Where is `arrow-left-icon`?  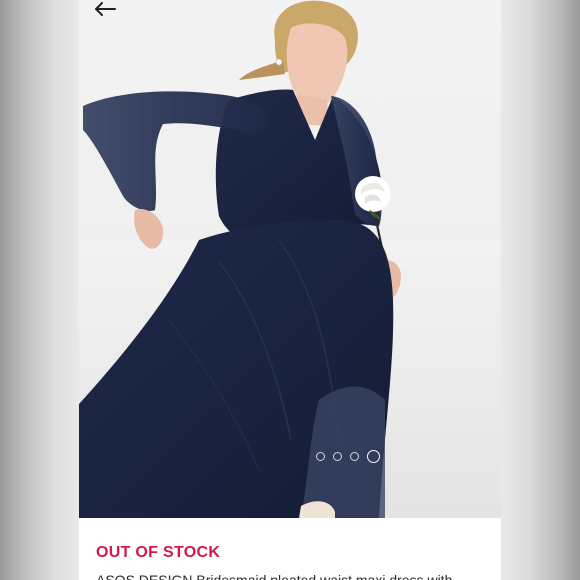 arrow-left-icon is located at coordinates (105, 9).